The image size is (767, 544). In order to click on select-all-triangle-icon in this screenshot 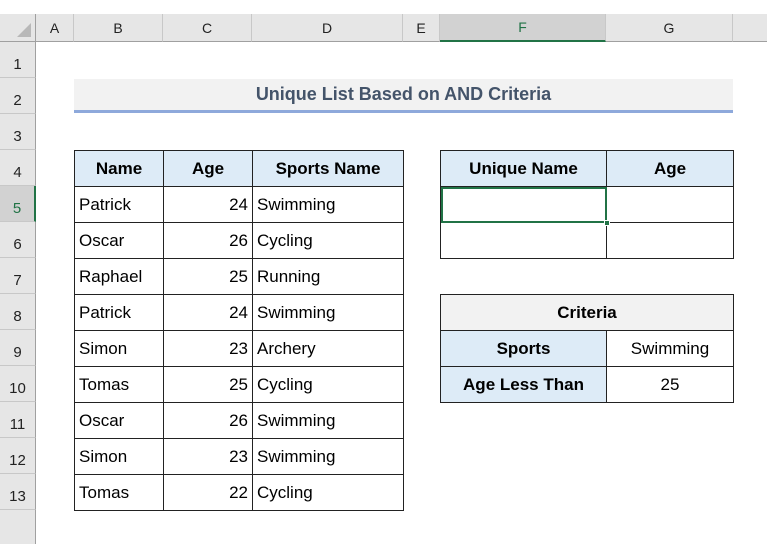, I will do `click(24, 30)`.